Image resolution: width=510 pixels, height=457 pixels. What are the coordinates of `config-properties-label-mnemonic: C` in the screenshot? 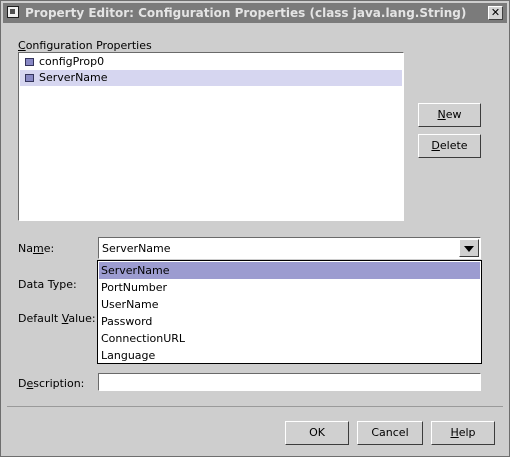 It's located at (22, 45).